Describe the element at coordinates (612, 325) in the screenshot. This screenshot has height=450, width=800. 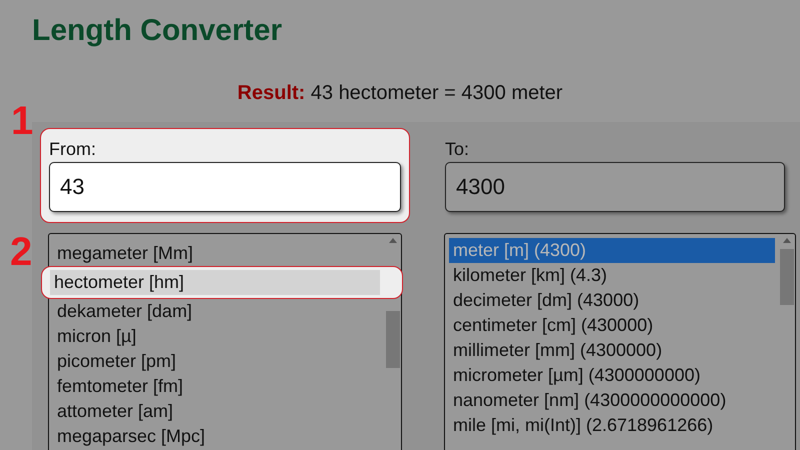
I see `unit-option: centimeter [cm] (430000)` at that location.